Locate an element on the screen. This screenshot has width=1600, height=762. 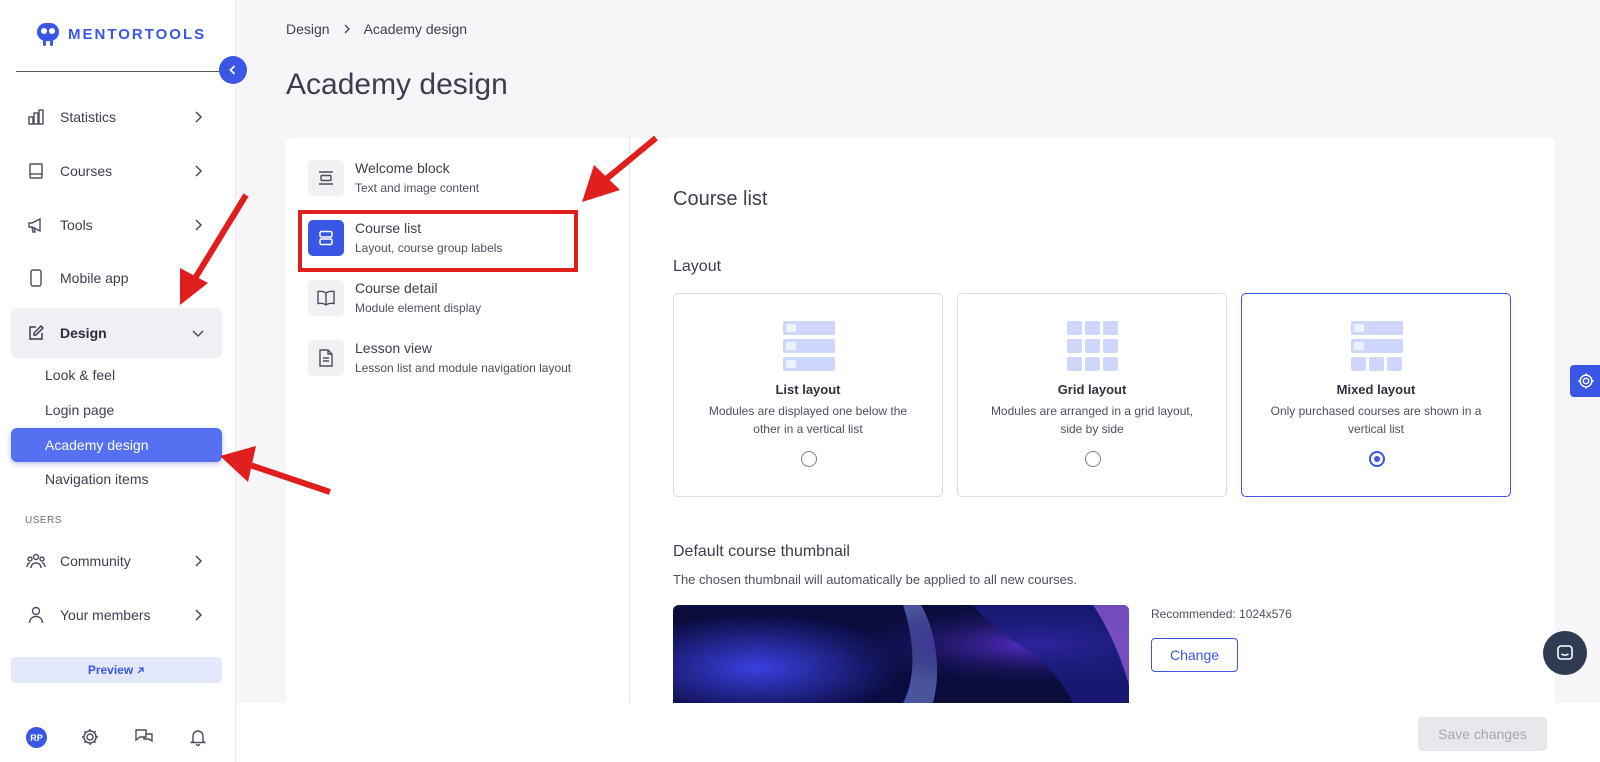
bell-icon is located at coordinates (198, 737).